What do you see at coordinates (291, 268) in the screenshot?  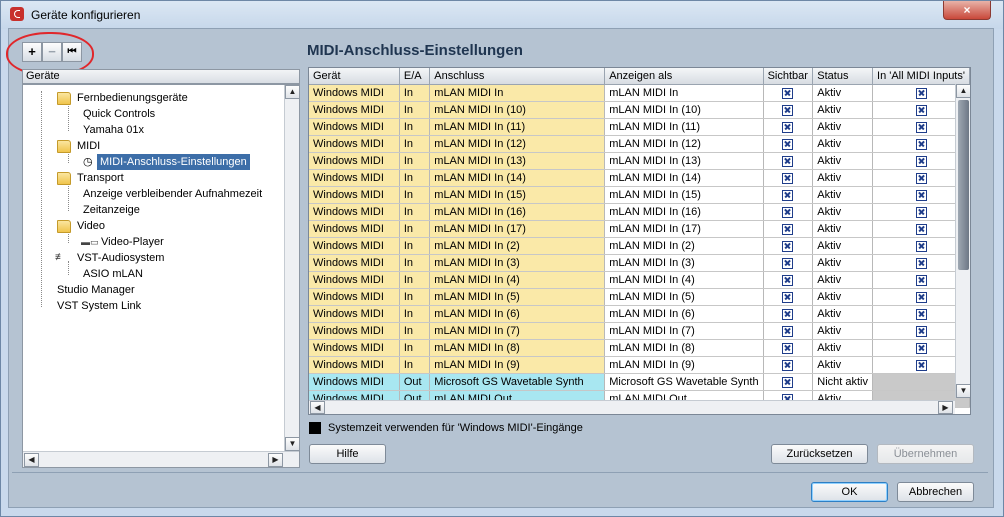 I see `tree-vertical-scrollbar: ▲ ▼` at bounding box center [291, 268].